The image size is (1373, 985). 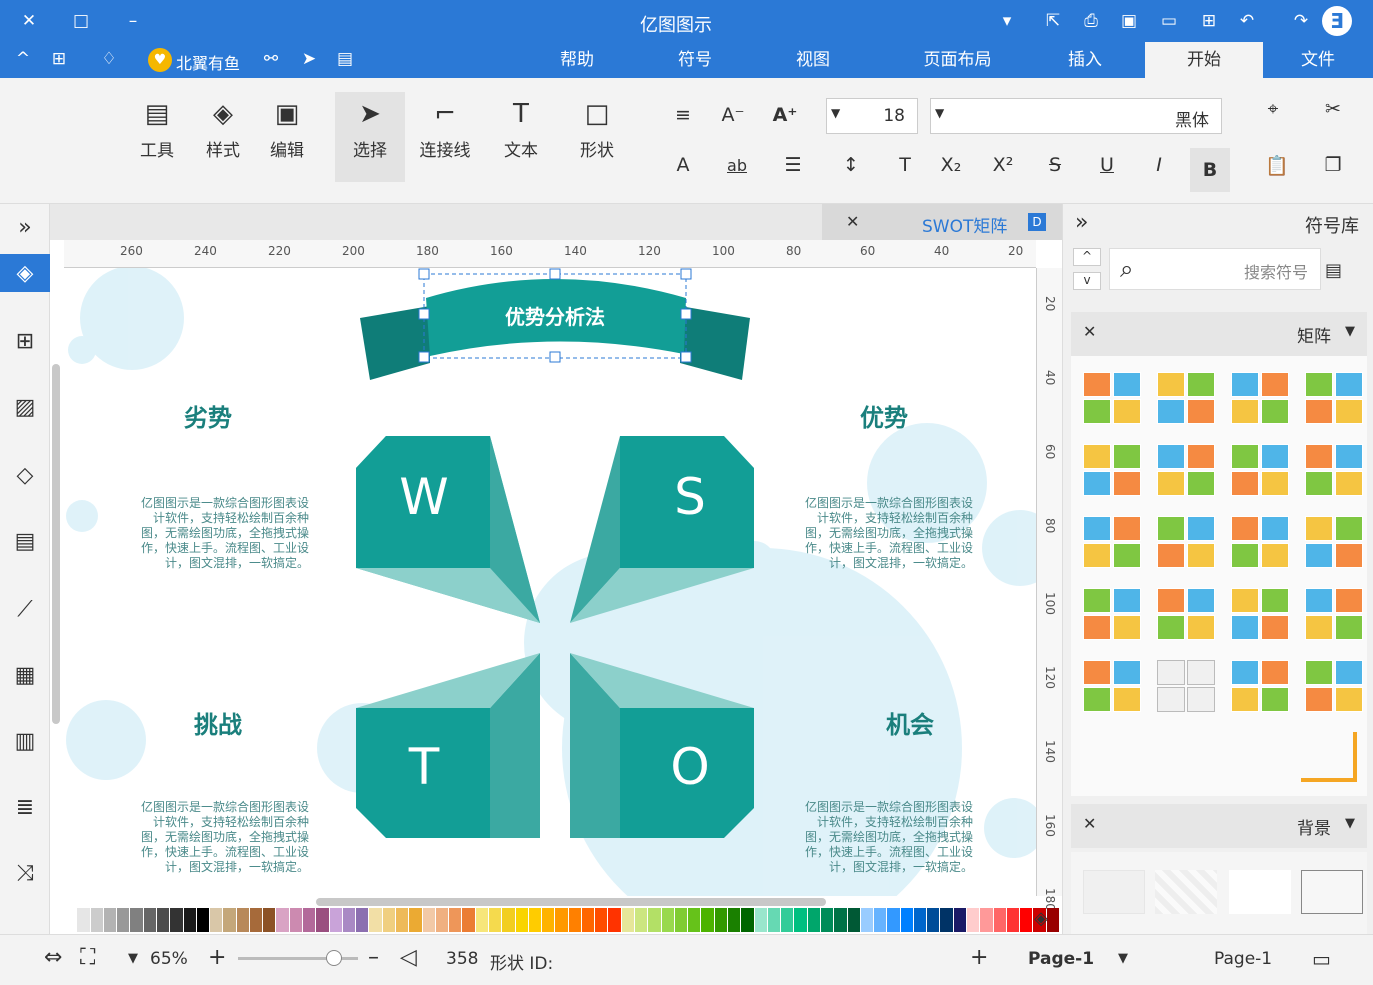 I want to click on comment-icon: ▤, so click(x=345, y=59).